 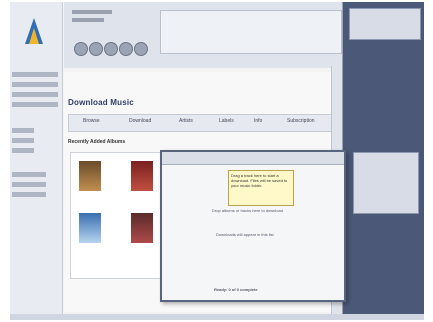 What do you see at coordinates (245, 234) in the screenshot?
I see `dialog-text: Downloads will appear in this list` at bounding box center [245, 234].